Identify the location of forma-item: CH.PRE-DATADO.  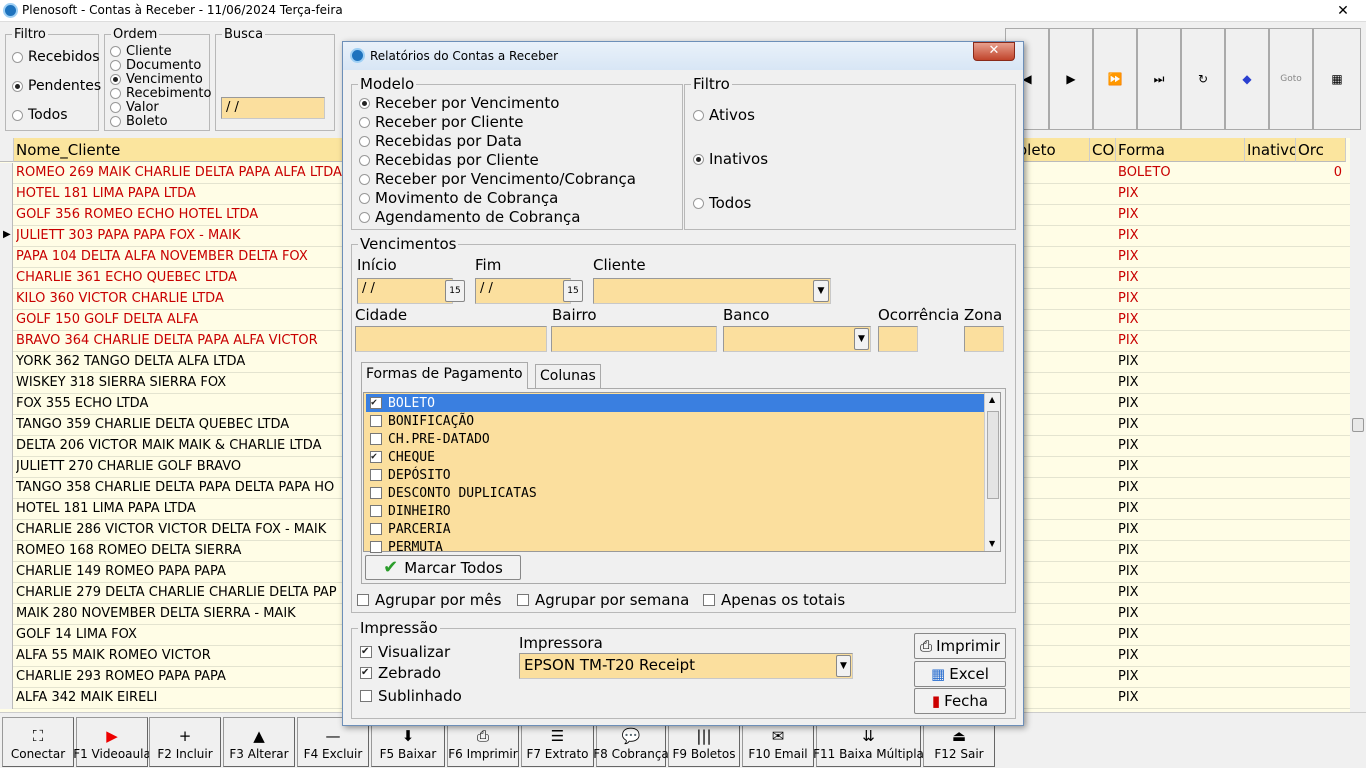
(675, 439).